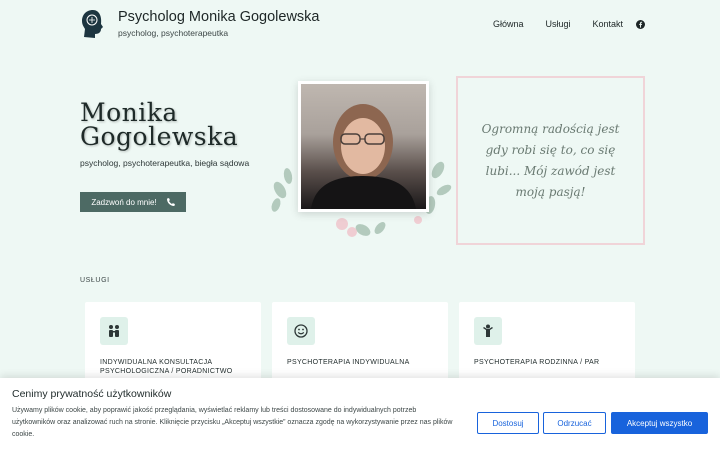 This screenshot has width=720, height=450. I want to click on nav-item-contact: Kontakt, so click(607, 24).